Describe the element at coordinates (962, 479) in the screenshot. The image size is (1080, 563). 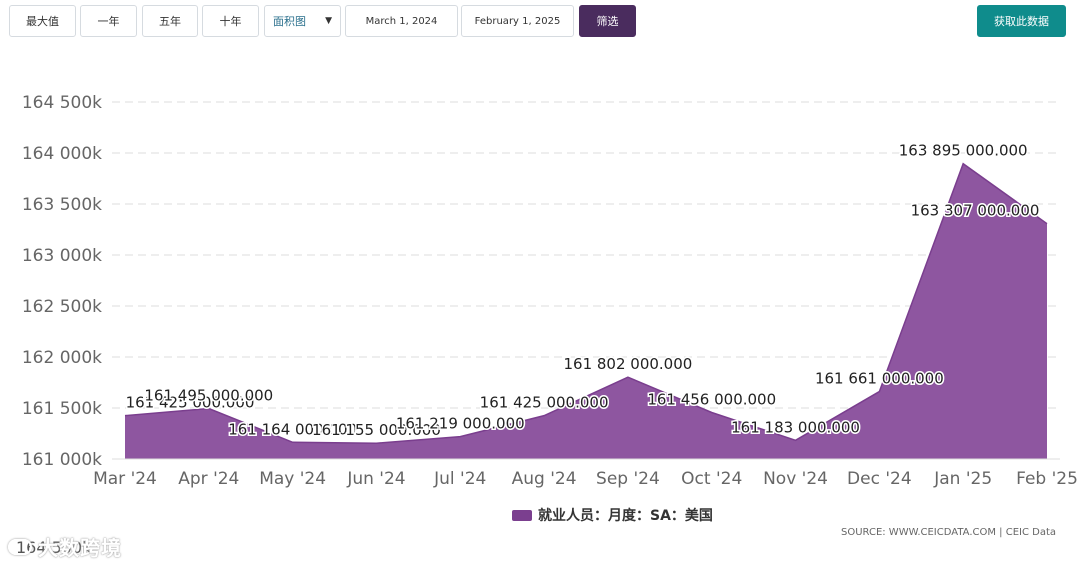
I see `x-tick-label: Jan '25` at that location.